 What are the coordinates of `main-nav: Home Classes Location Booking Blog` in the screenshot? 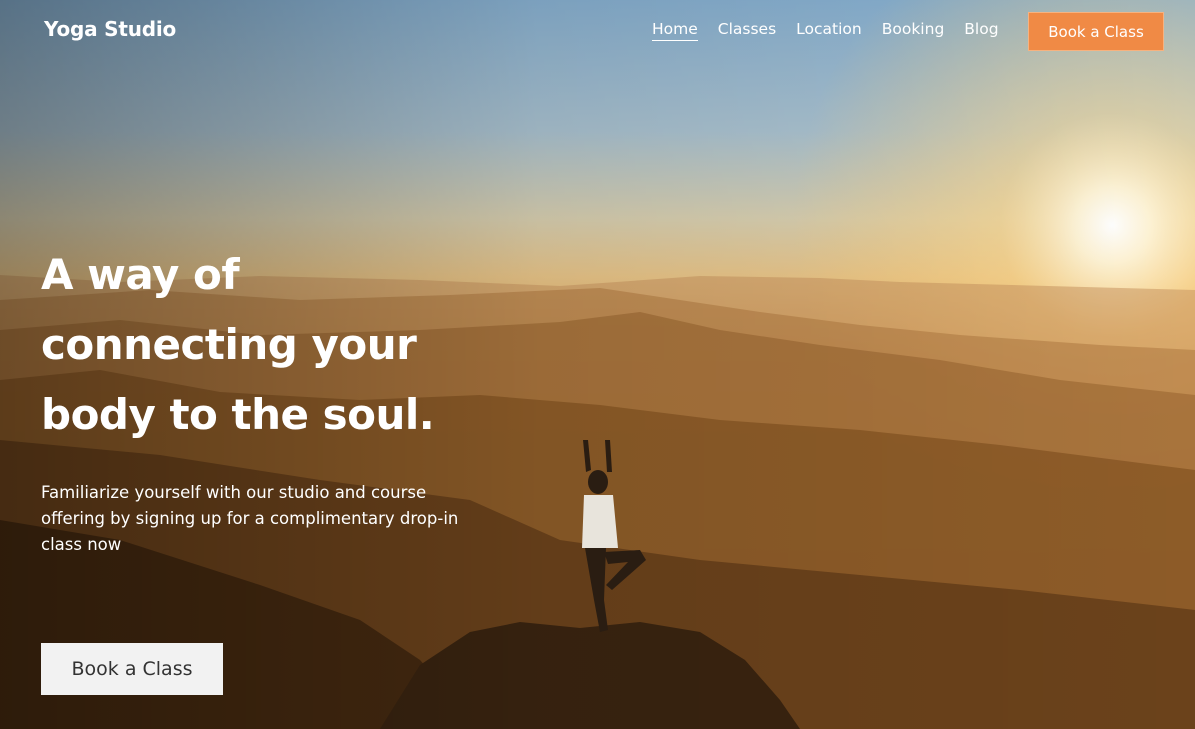 It's located at (835, 30).